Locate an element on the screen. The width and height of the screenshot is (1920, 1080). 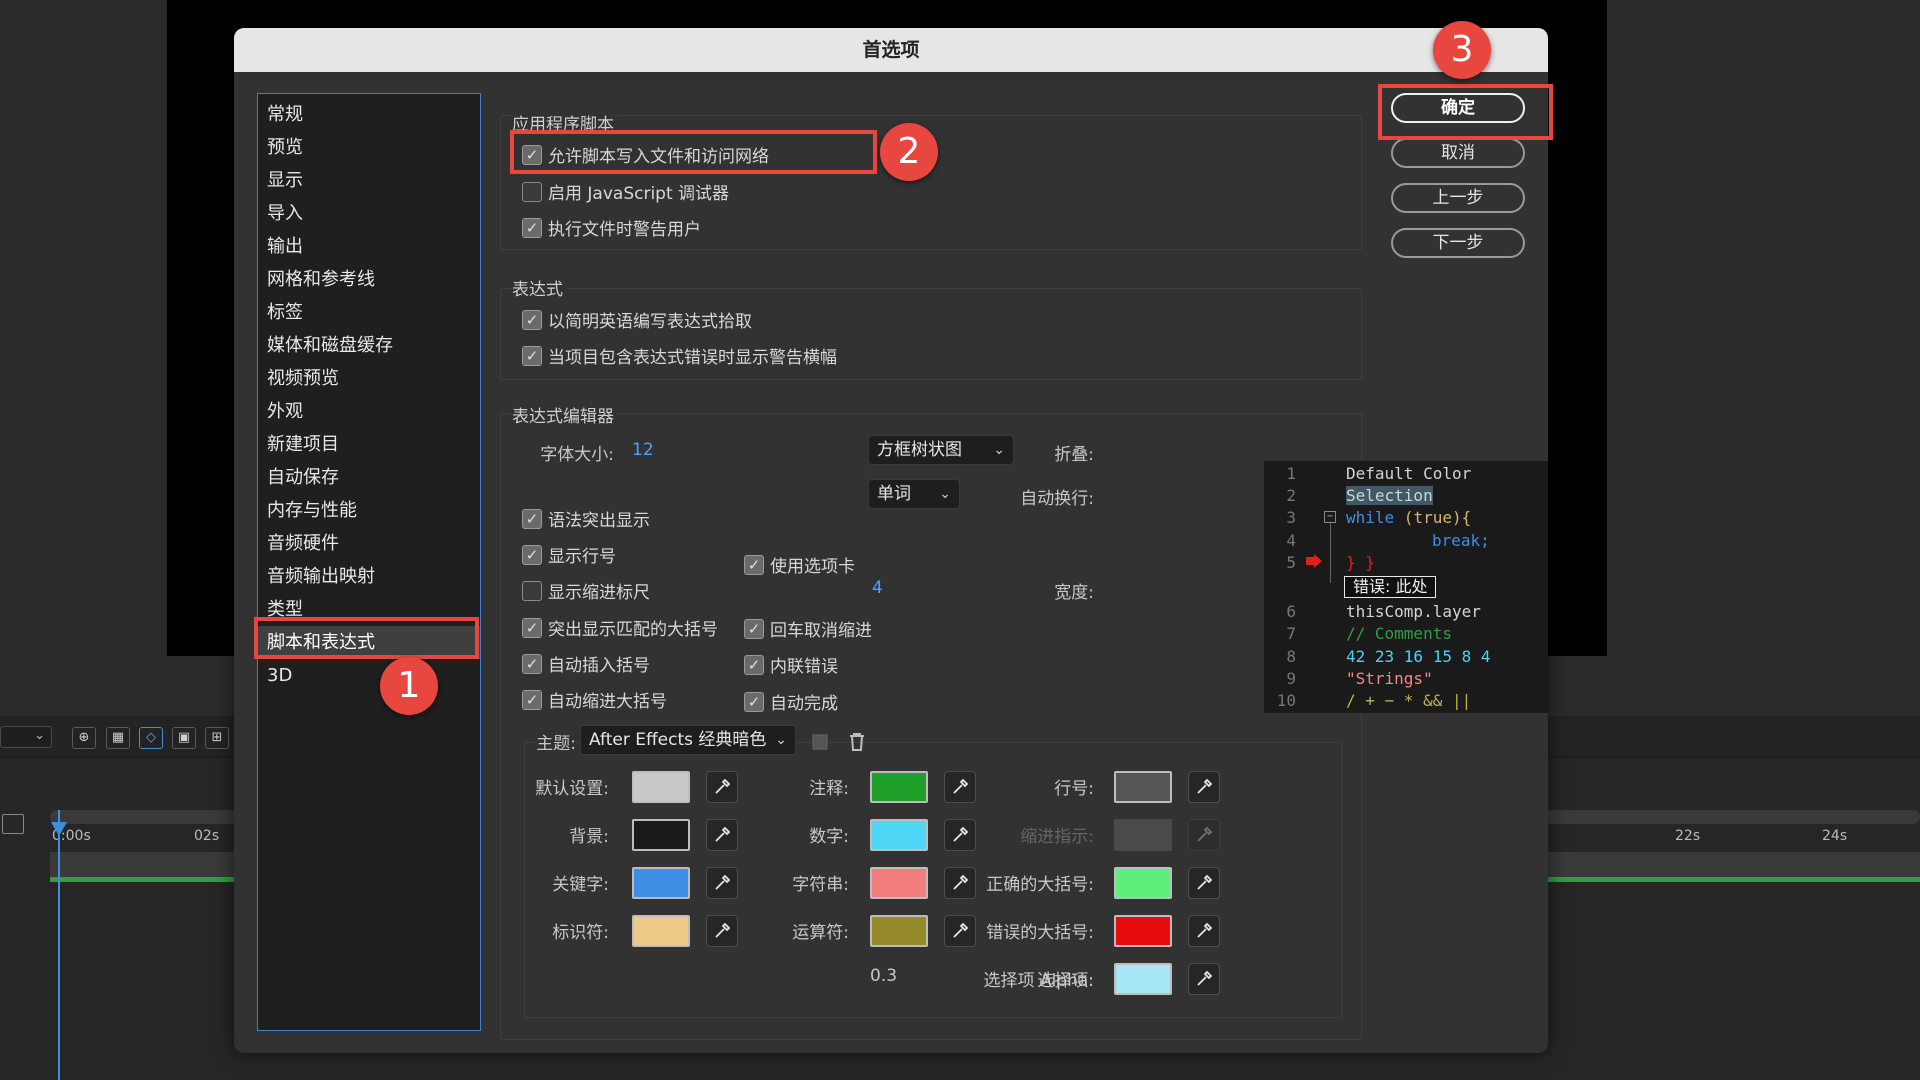
autocomplete-option: ✓ 自动完成 is located at coordinates (791, 701).